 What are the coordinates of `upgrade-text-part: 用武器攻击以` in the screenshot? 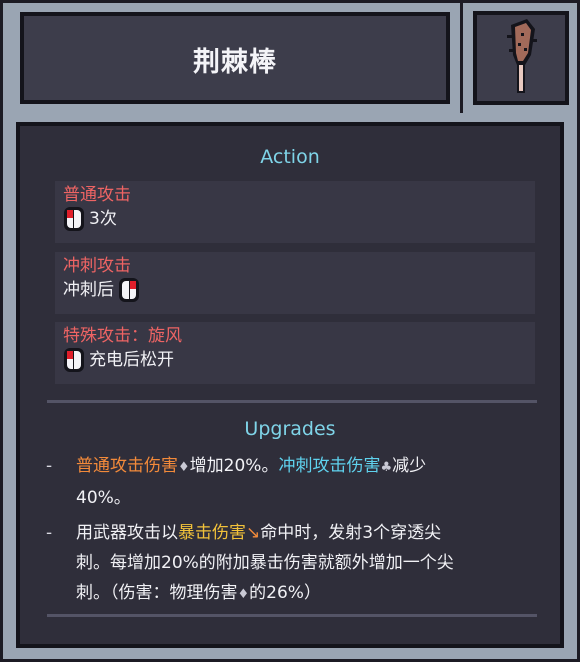 It's located at (127, 533).